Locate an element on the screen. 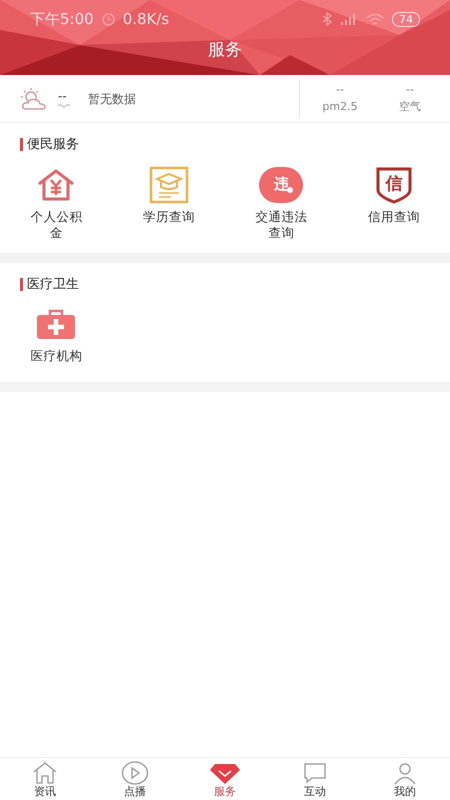 This screenshot has height=800, width=450. nav-tab: 服务 is located at coordinates (225, 779).